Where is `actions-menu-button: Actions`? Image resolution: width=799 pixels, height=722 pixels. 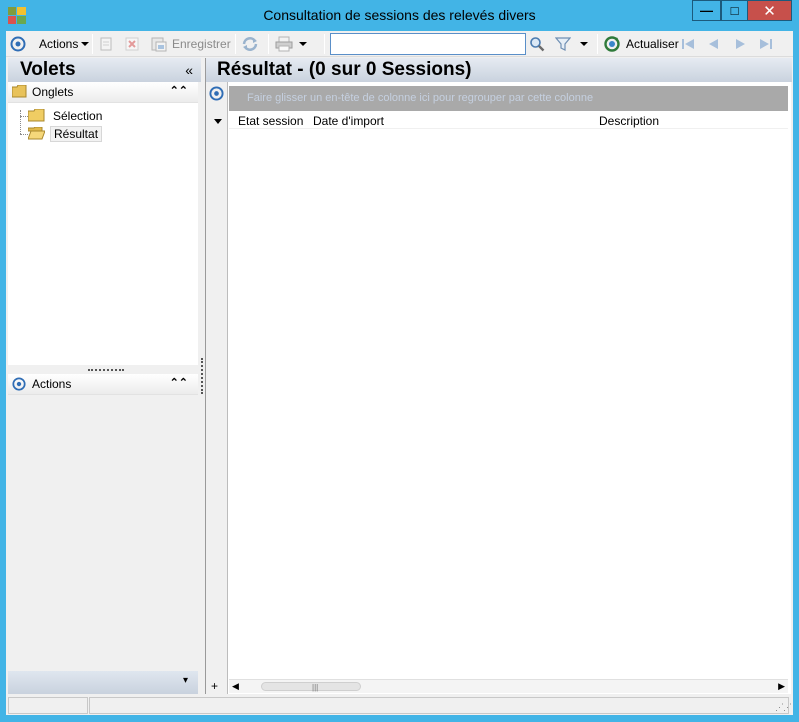
actions-menu-button: Actions is located at coordinates (64, 44).